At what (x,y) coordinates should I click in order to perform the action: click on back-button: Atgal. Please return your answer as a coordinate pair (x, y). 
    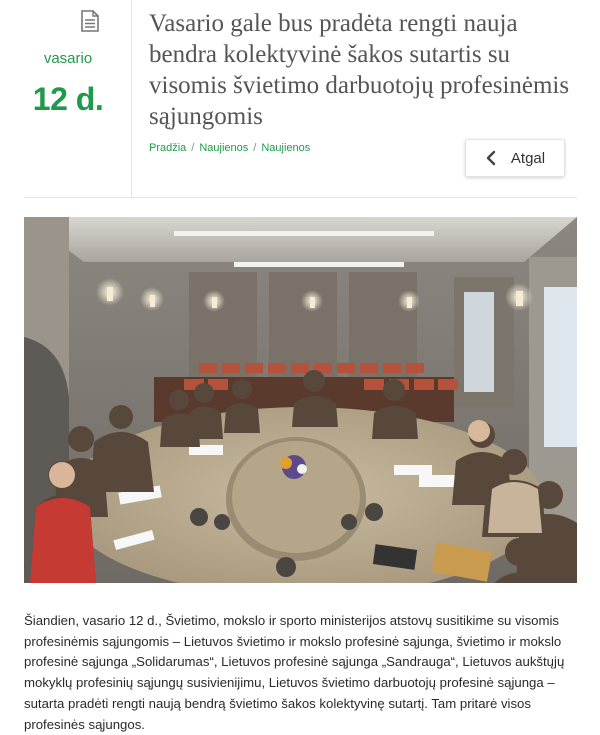
    Looking at the image, I should click on (515, 158).